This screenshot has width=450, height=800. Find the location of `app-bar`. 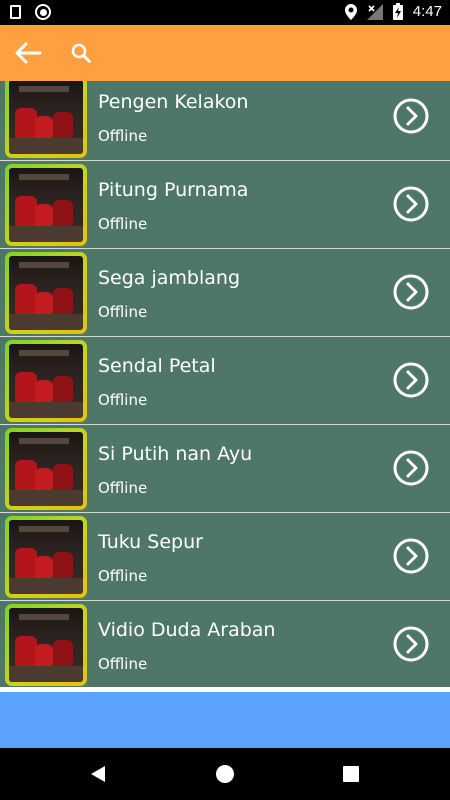

app-bar is located at coordinates (225, 53).